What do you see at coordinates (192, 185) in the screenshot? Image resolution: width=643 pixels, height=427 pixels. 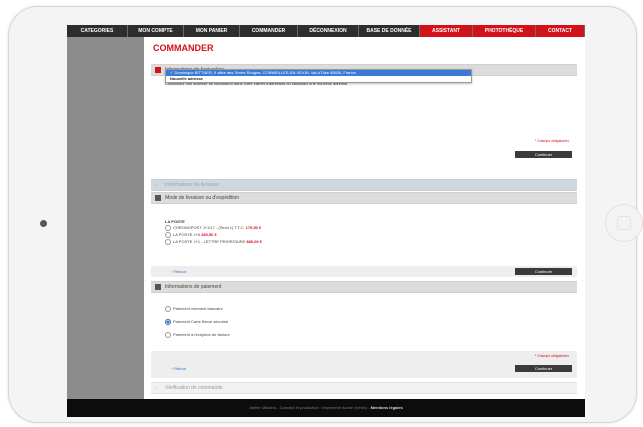 I see `shipping-info-section-title: Informations de livraison` at bounding box center [192, 185].